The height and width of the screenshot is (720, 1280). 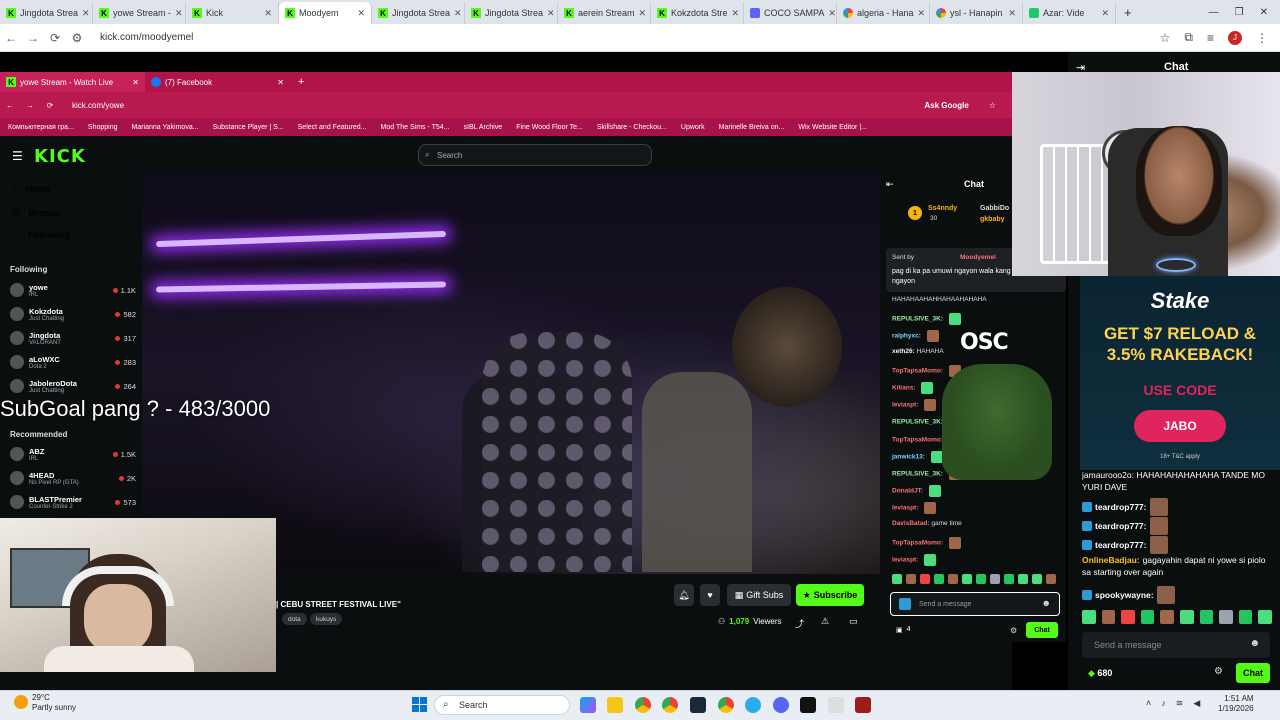 What do you see at coordinates (55, 38) in the screenshot?
I see `reload-icon: ⟳` at bounding box center [55, 38].